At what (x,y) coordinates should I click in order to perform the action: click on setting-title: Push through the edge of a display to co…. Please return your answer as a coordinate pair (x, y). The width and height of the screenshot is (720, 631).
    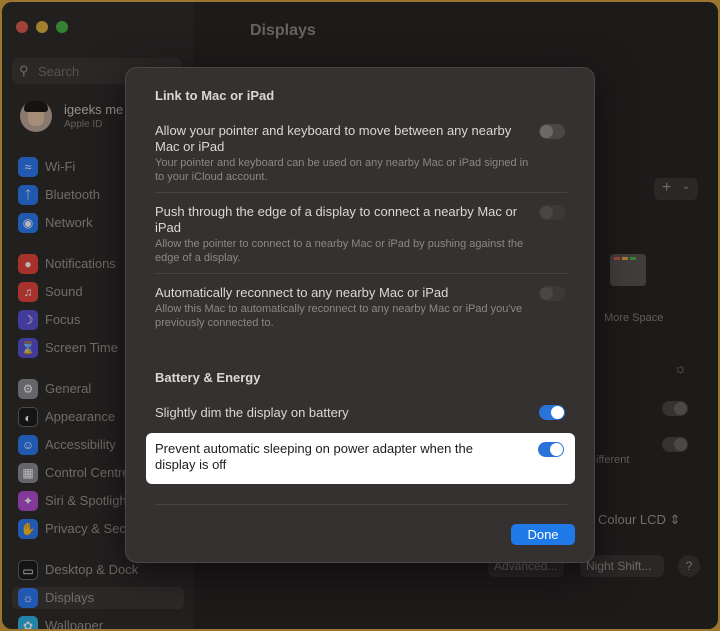
    Looking at the image, I should click on (336, 219).